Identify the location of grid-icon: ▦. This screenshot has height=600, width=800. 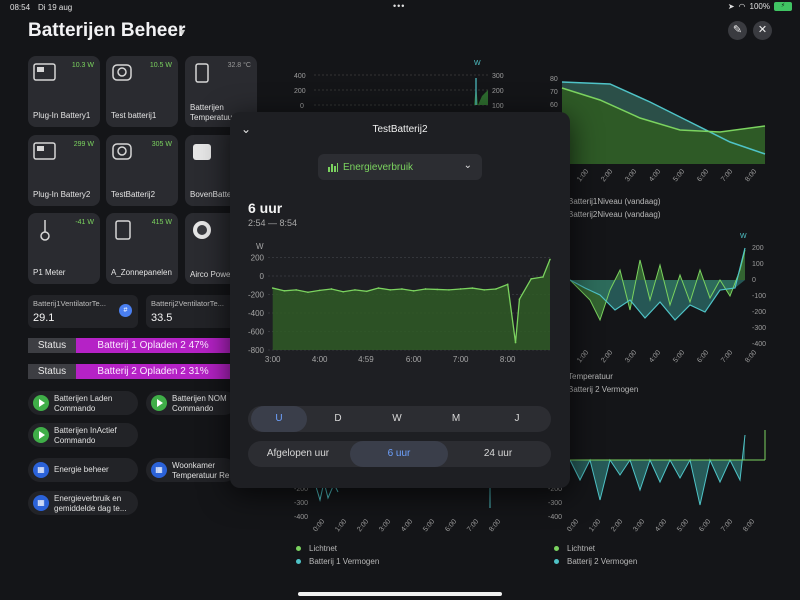
(41, 470).